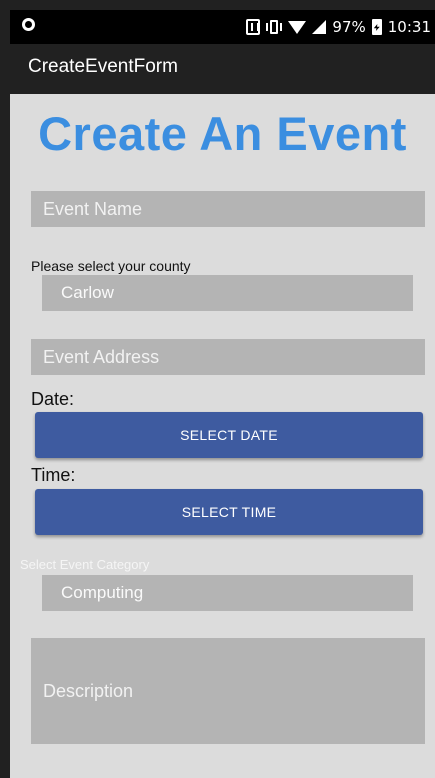 The height and width of the screenshot is (778, 435). Describe the element at coordinates (103, 66) in the screenshot. I see `app-title: CreateEventForm` at that location.